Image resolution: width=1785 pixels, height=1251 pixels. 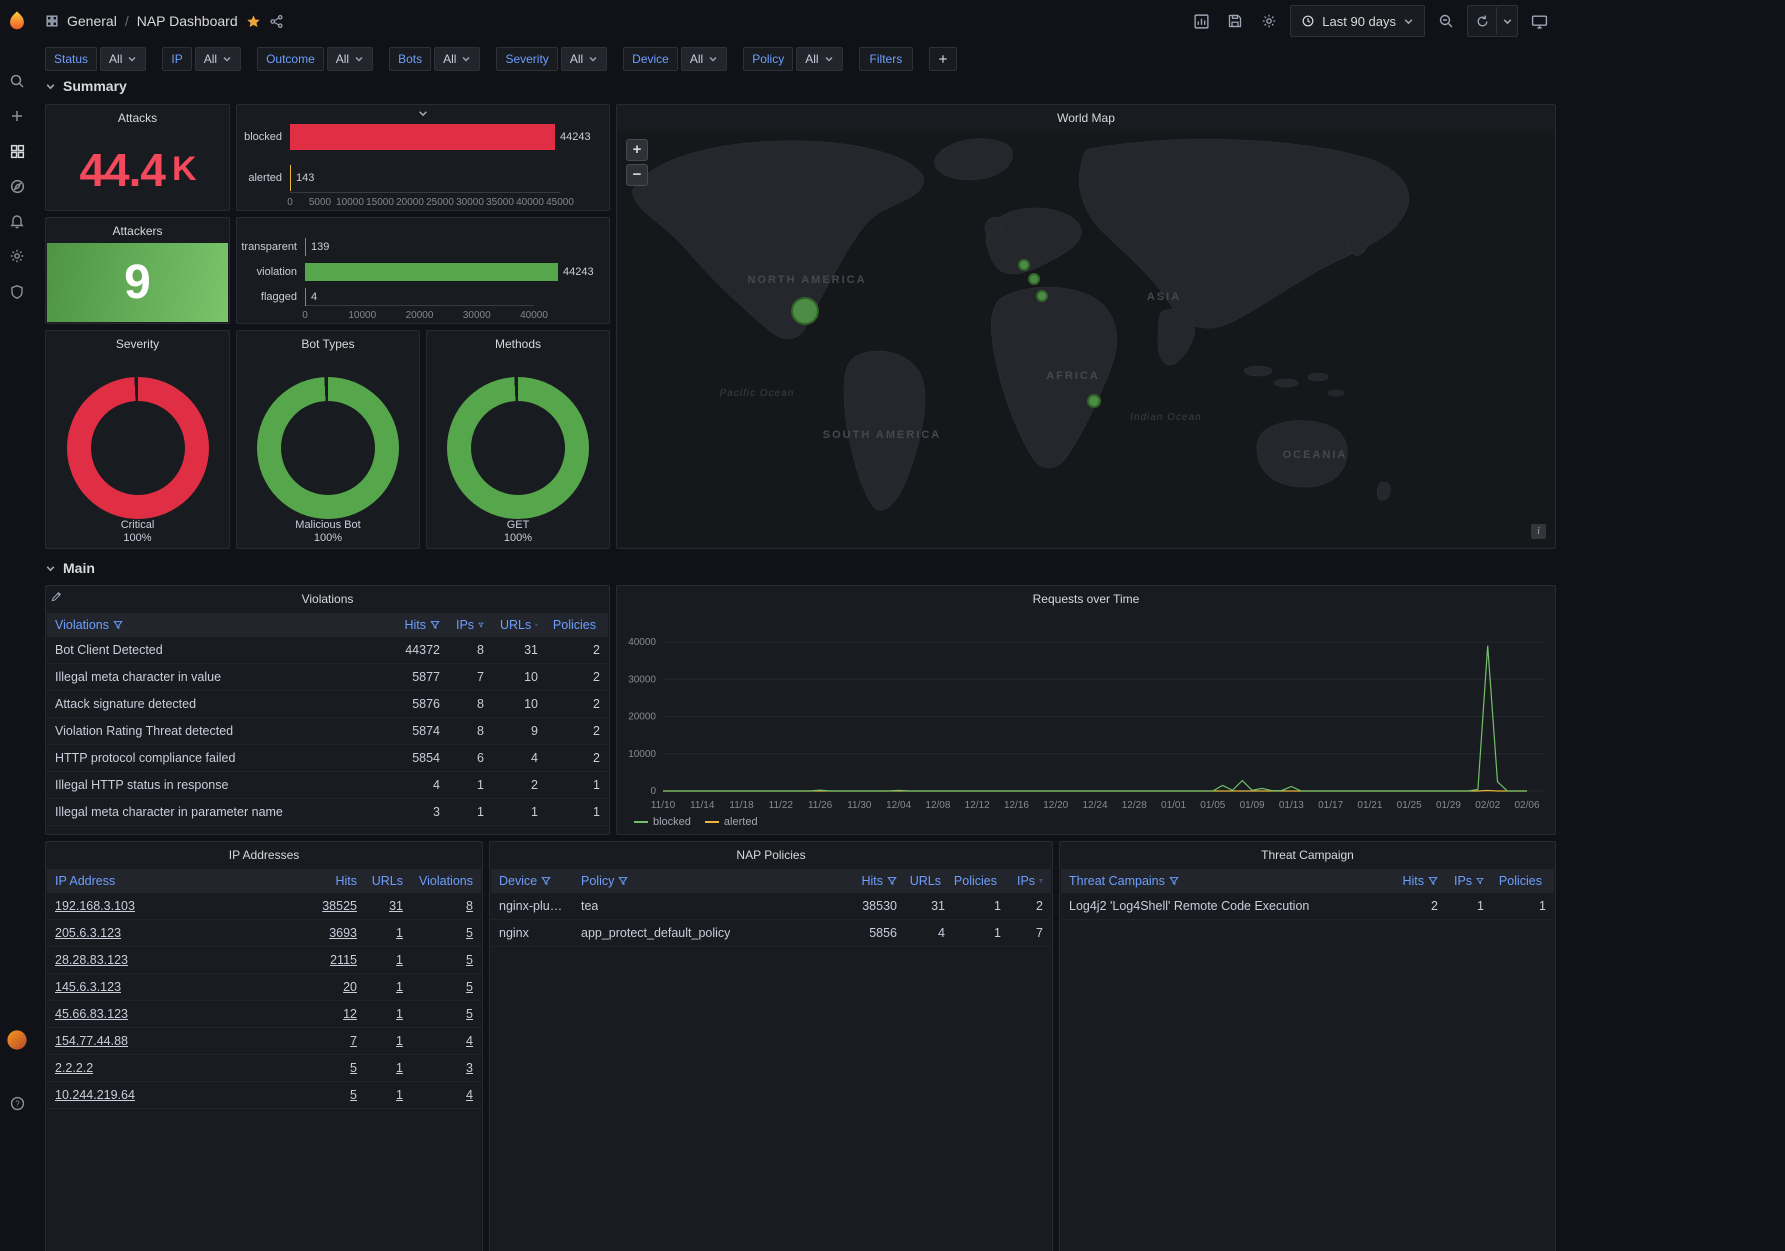 What do you see at coordinates (1482, 21) in the screenshot?
I see `refresh-icon` at bounding box center [1482, 21].